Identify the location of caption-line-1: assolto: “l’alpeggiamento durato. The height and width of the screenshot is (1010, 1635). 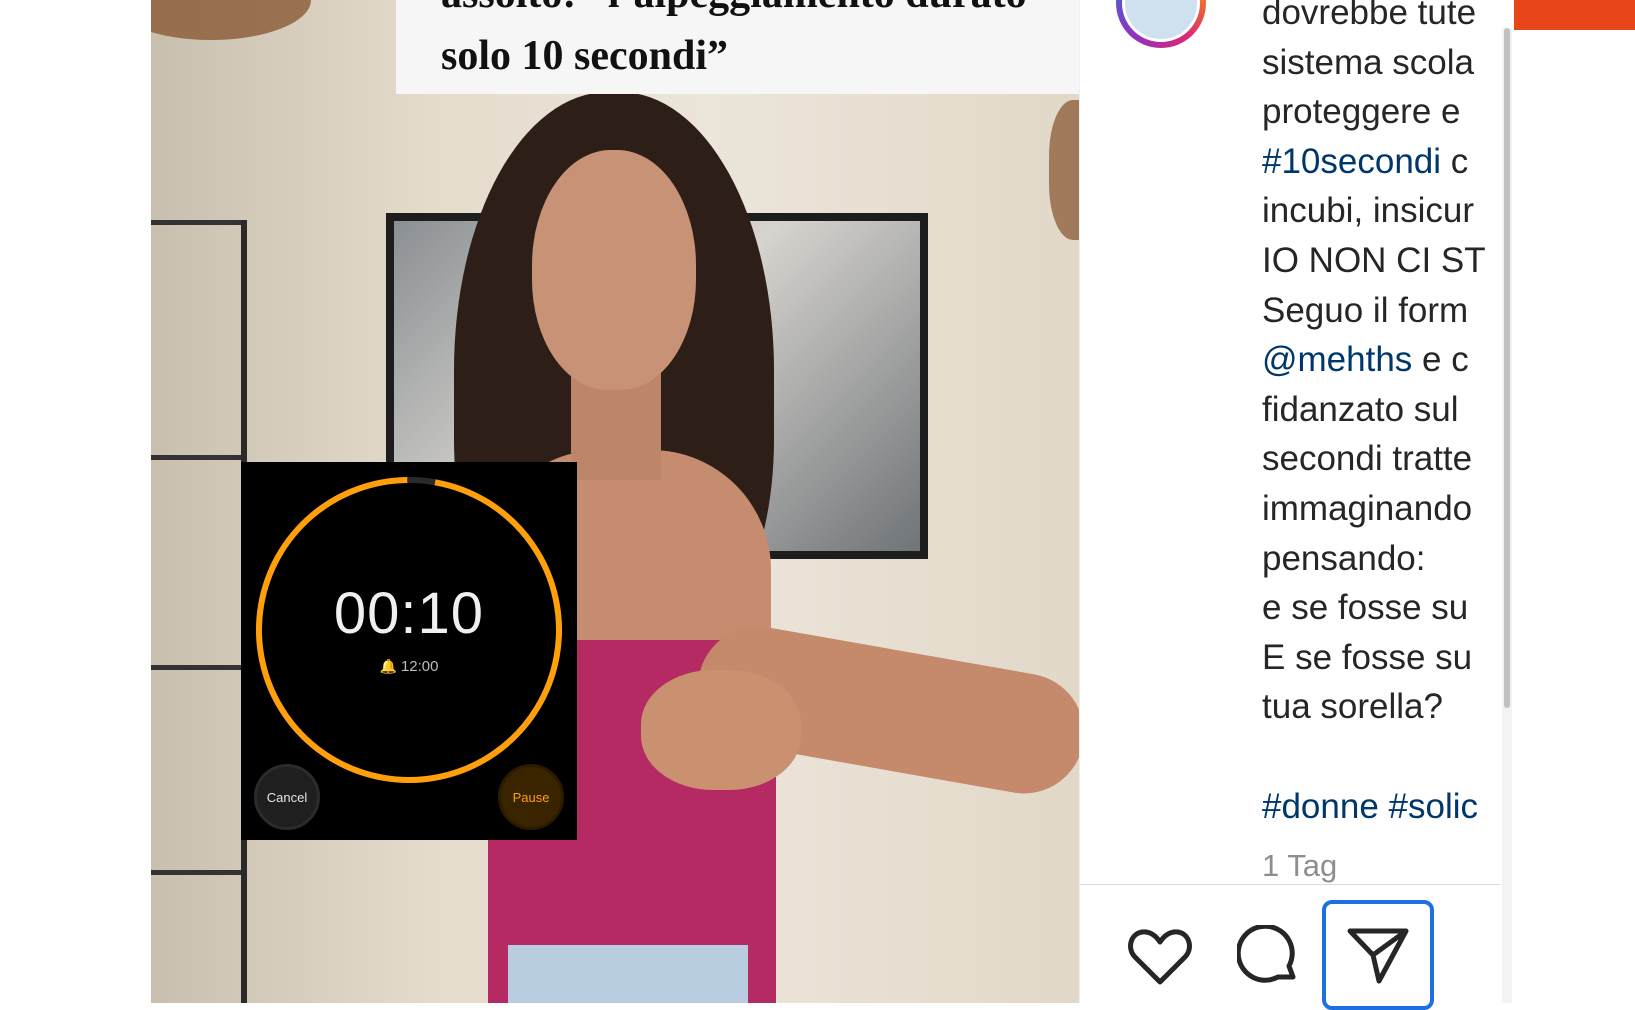
(734, 9).